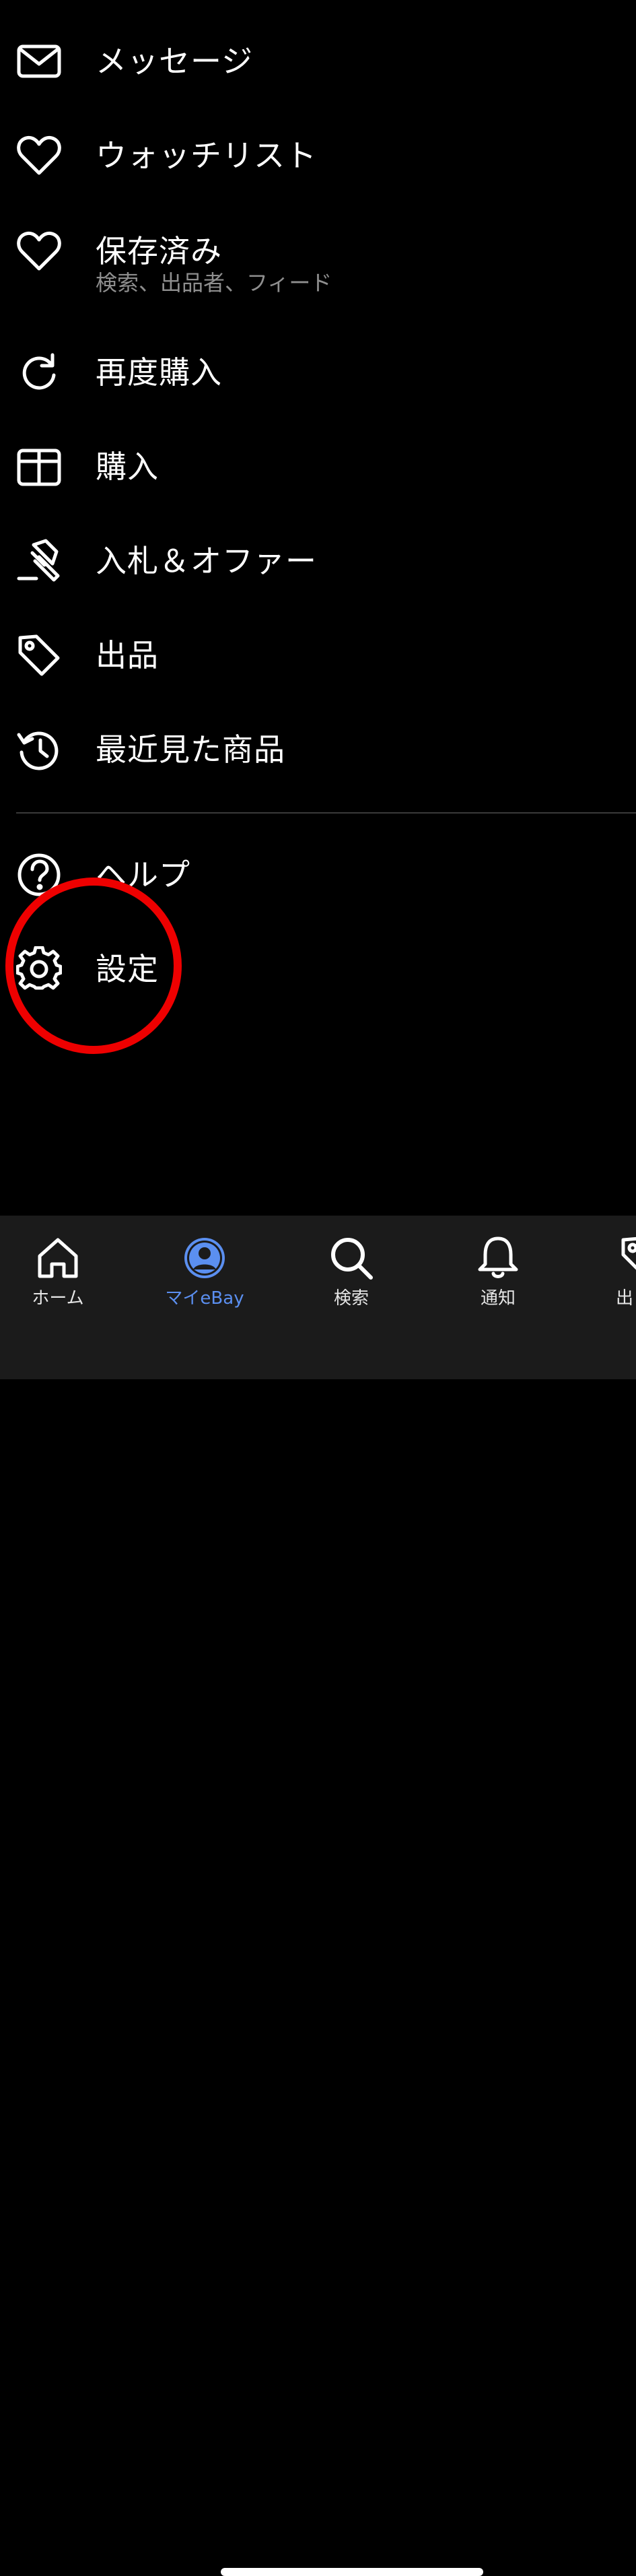 The width and height of the screenshot is (636, 2576). Describe the element at coordinates (204, 1298) in the screenshot. I see `tab-label: マイeBay` at that location.